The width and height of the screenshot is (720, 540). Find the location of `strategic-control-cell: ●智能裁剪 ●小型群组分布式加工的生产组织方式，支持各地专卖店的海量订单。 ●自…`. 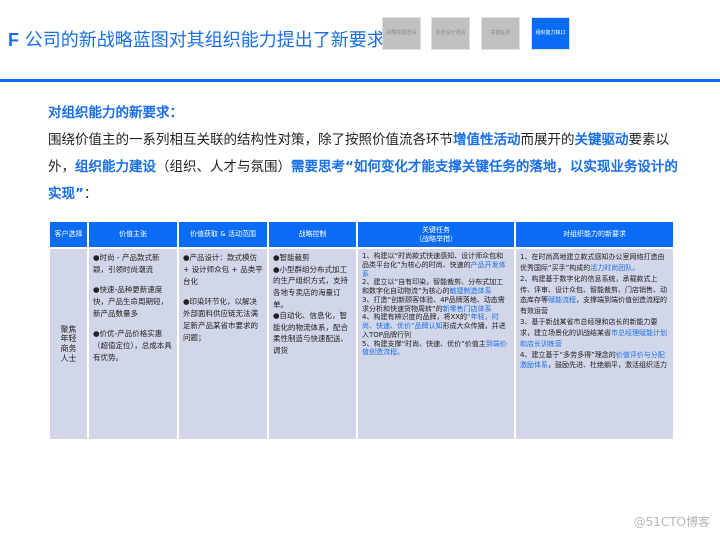

strategic-control-cell: ●智能裁剪 ●小型群组分布式加工的生产组织方式，支持各地专卖店的海量订单。 ●自… is located at coordinates (312, 344).